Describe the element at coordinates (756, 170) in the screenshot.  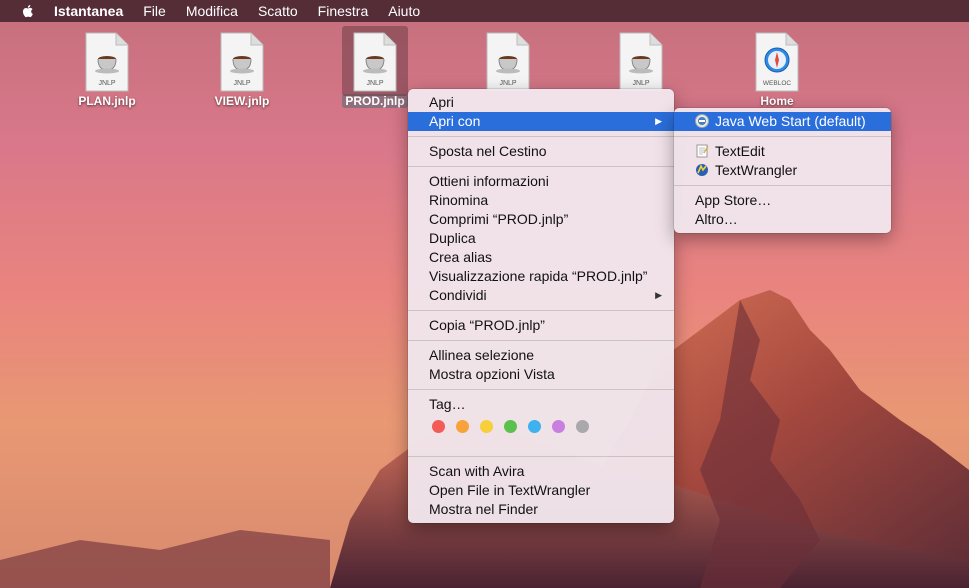
I see `submenu-item-label: TextWrangler` at that location.